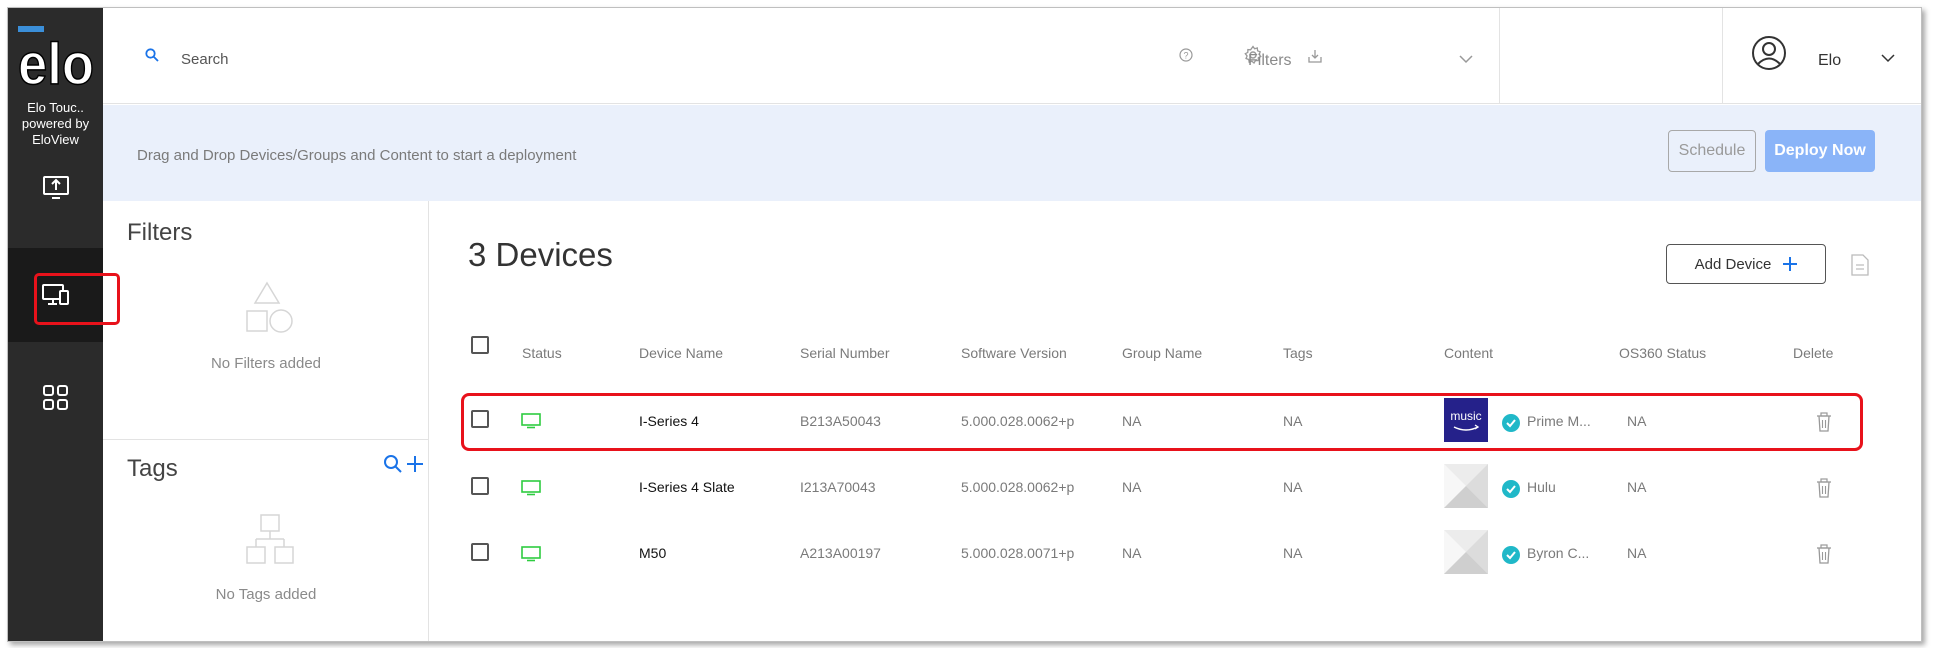 The image size is (1934, 648). I want to click on device-name: M50, so click(652, 553).